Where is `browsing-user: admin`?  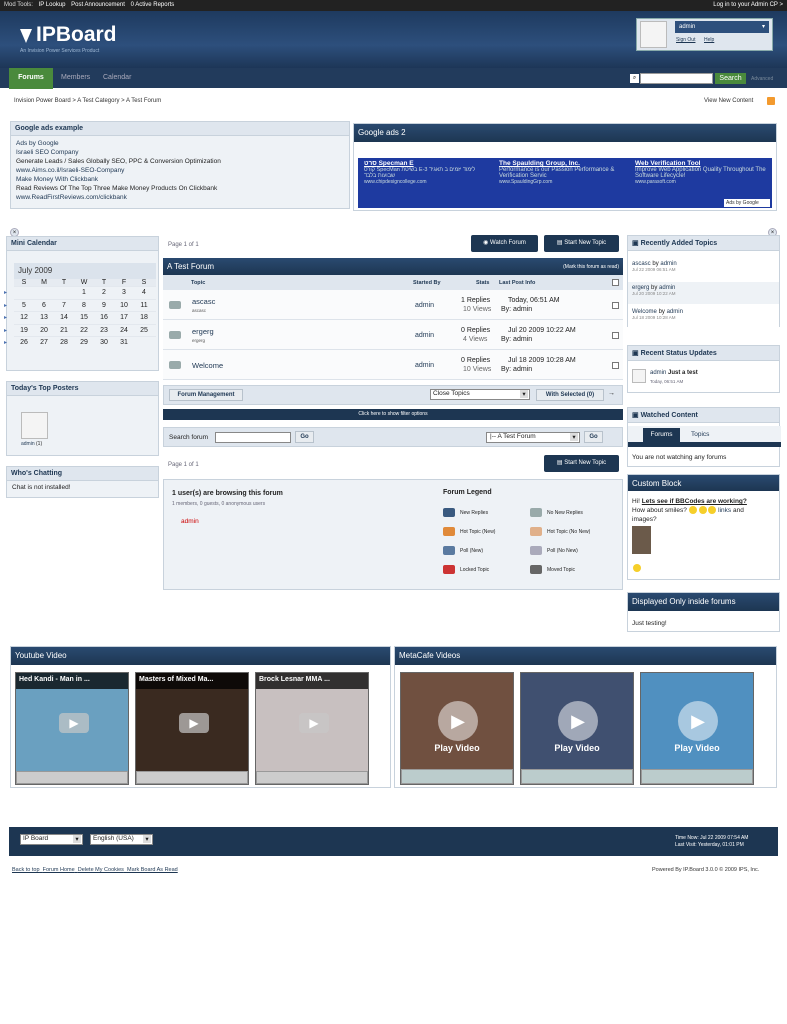 browsing-user: admin is located at coordinates (190, 521).